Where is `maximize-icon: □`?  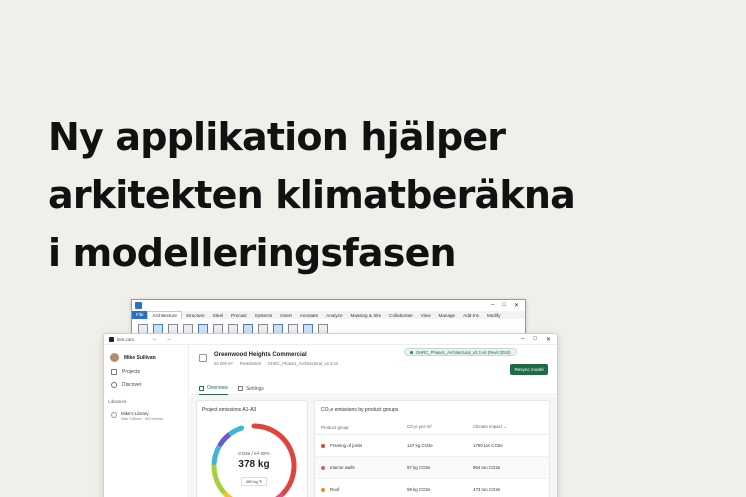
maximize-icon: □ is located at coordinates (504, 305).